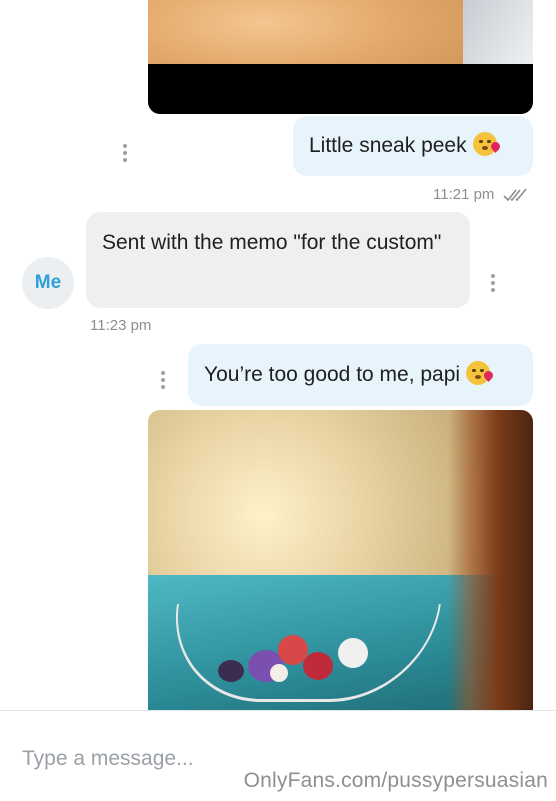 The image size is (556, 801). Describe the element at coordinates (278, 755) in the screenshot. I see `message-composer: OnlyFans.com/pussypersuasian` at that location.